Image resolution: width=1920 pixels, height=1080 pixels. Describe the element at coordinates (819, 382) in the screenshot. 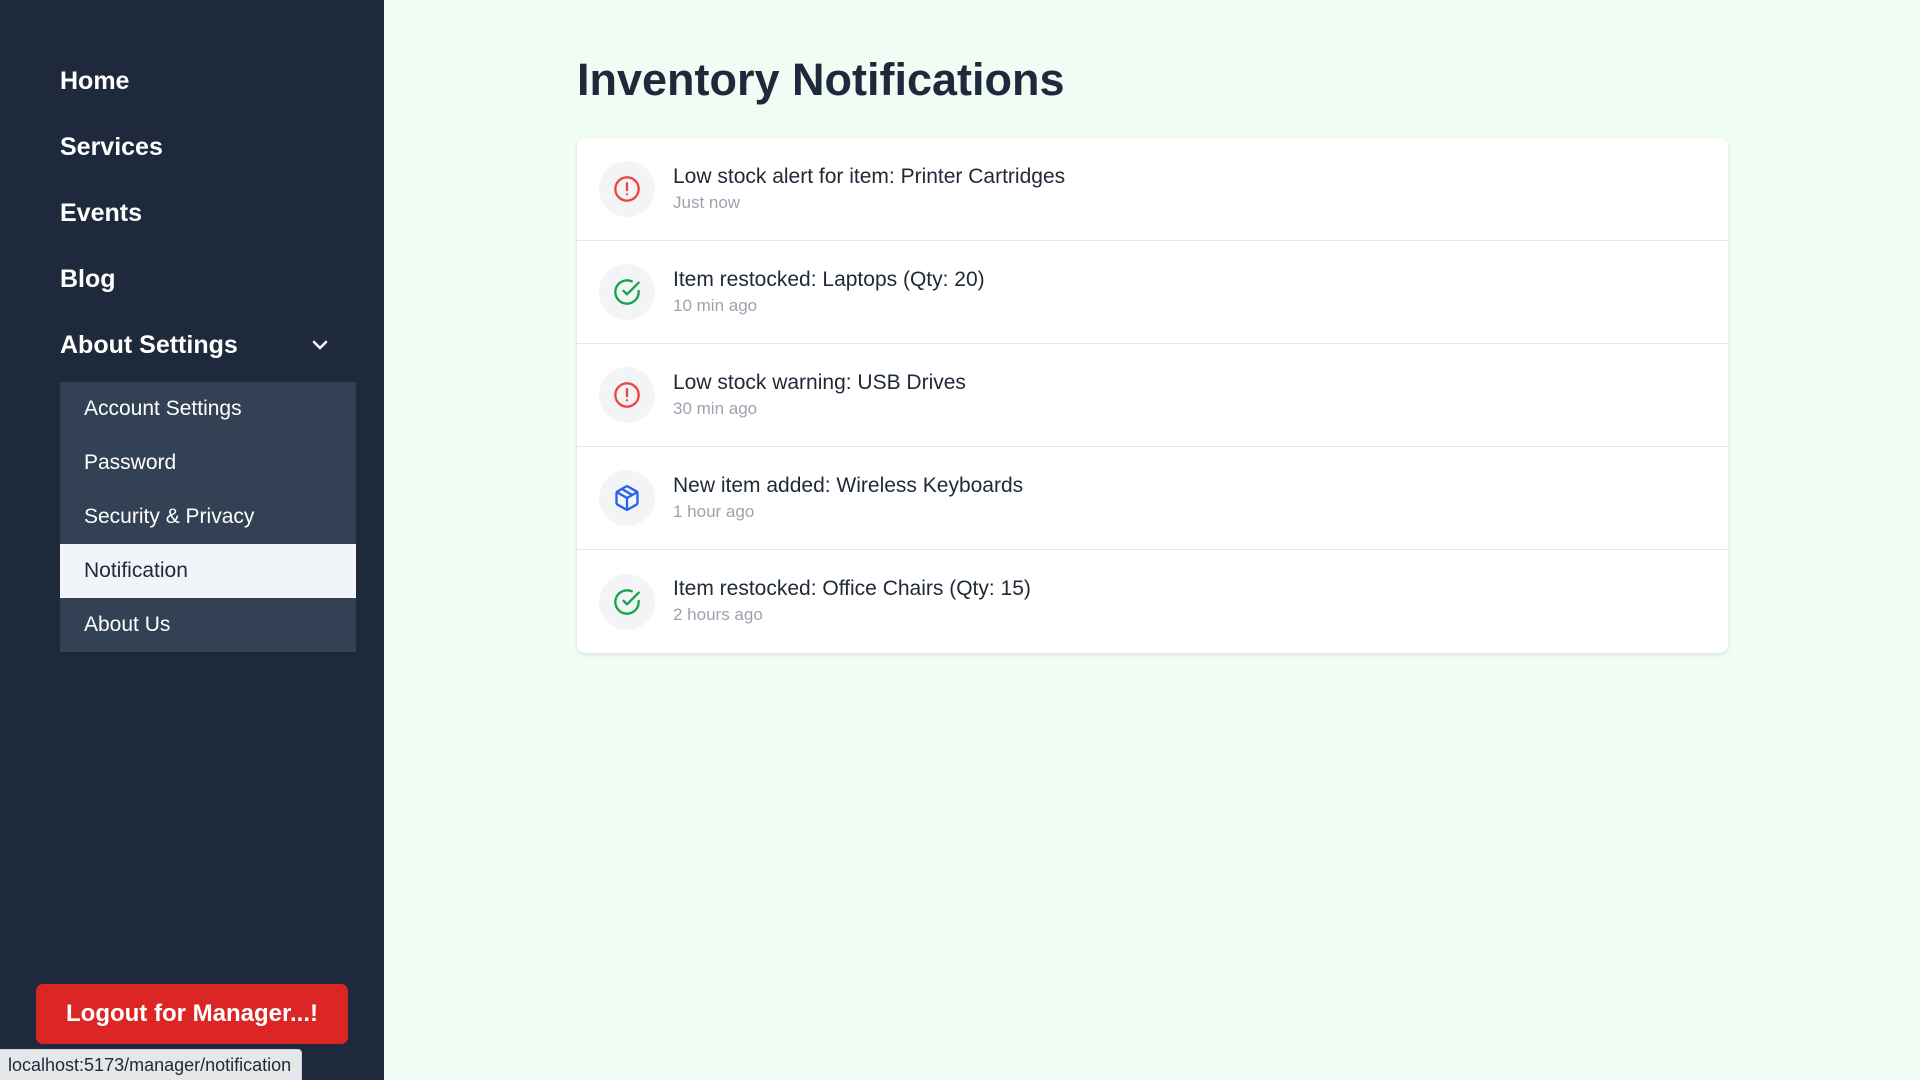

I see `notification-title: Low stock warning: USB Drives` at that location.